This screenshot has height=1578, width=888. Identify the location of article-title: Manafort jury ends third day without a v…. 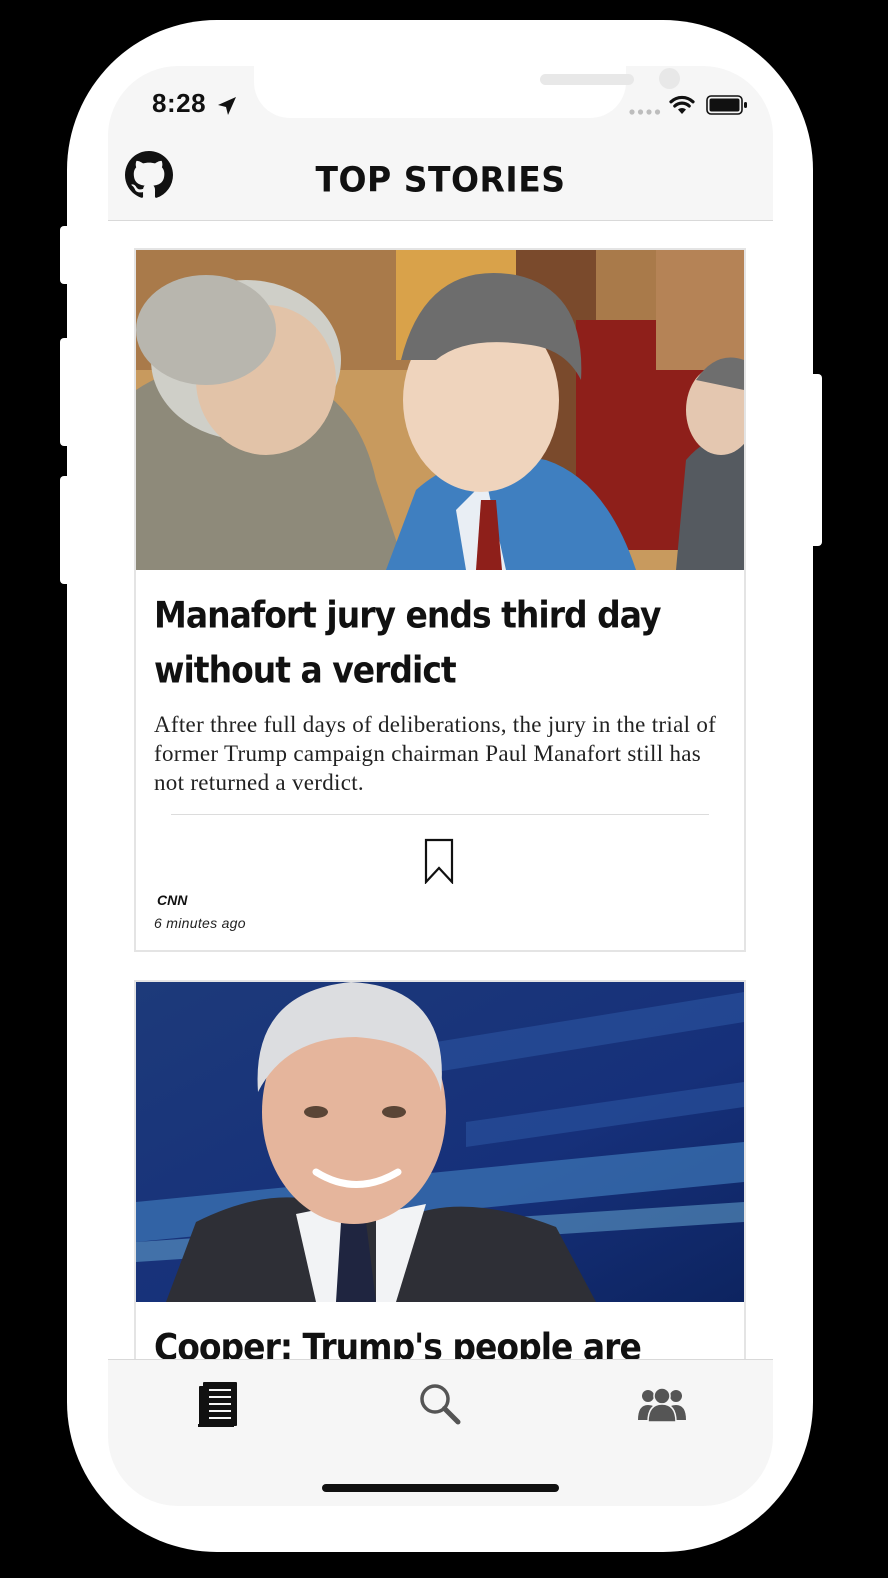
(439, 643).